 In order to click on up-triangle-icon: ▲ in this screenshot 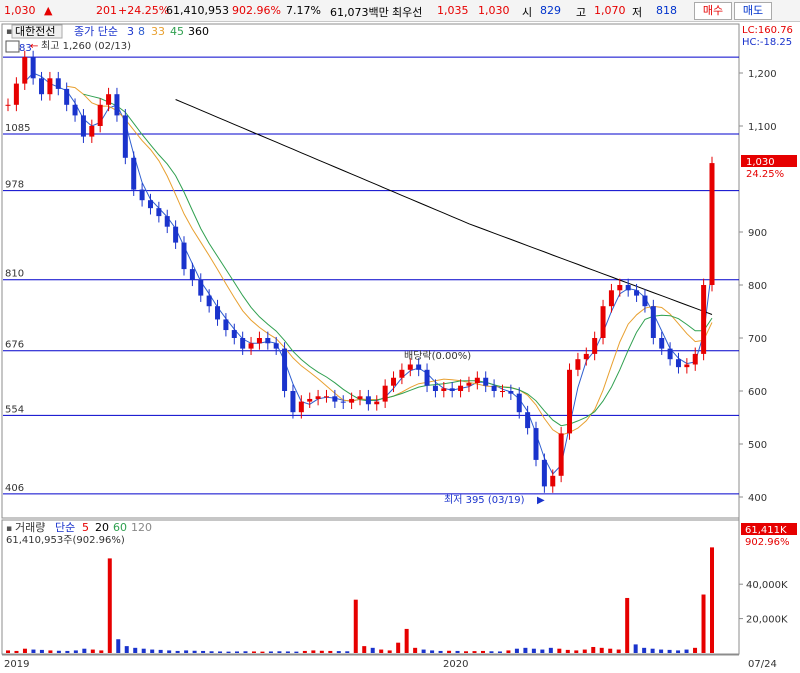, I will do `click(48, 10)`.